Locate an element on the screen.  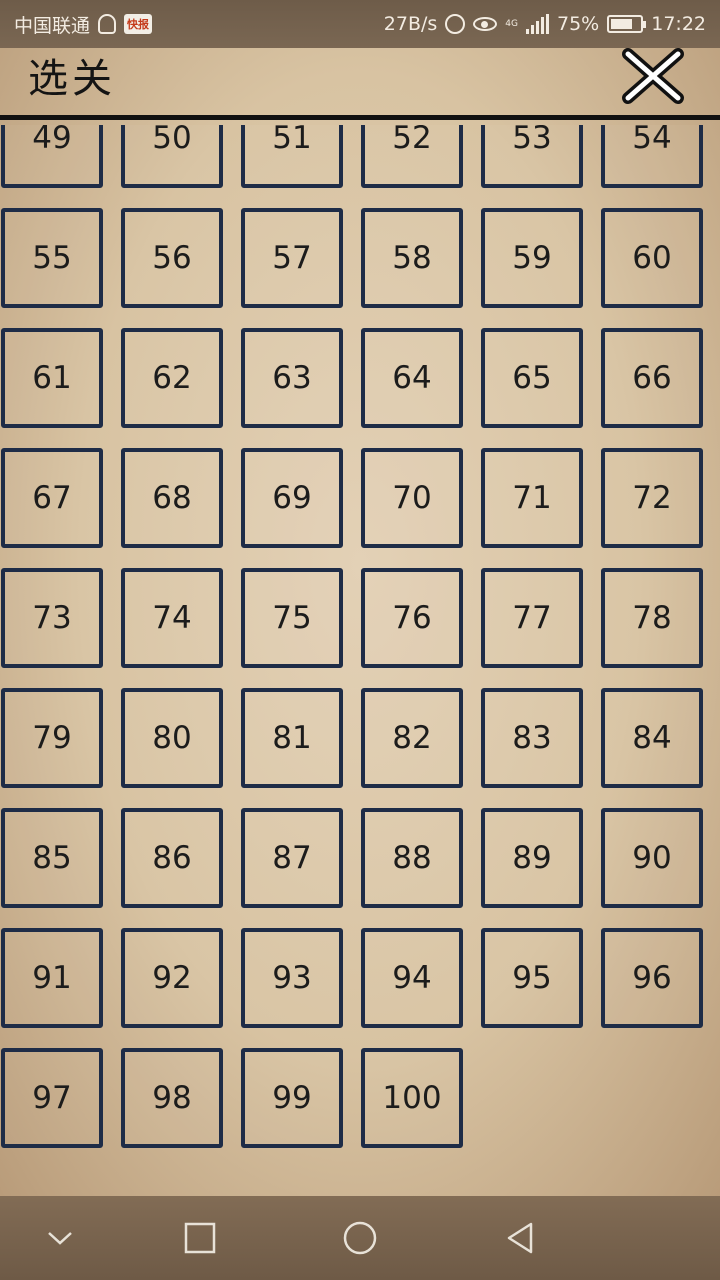
level-button-75: 75 is located at coordinates (292, 618).